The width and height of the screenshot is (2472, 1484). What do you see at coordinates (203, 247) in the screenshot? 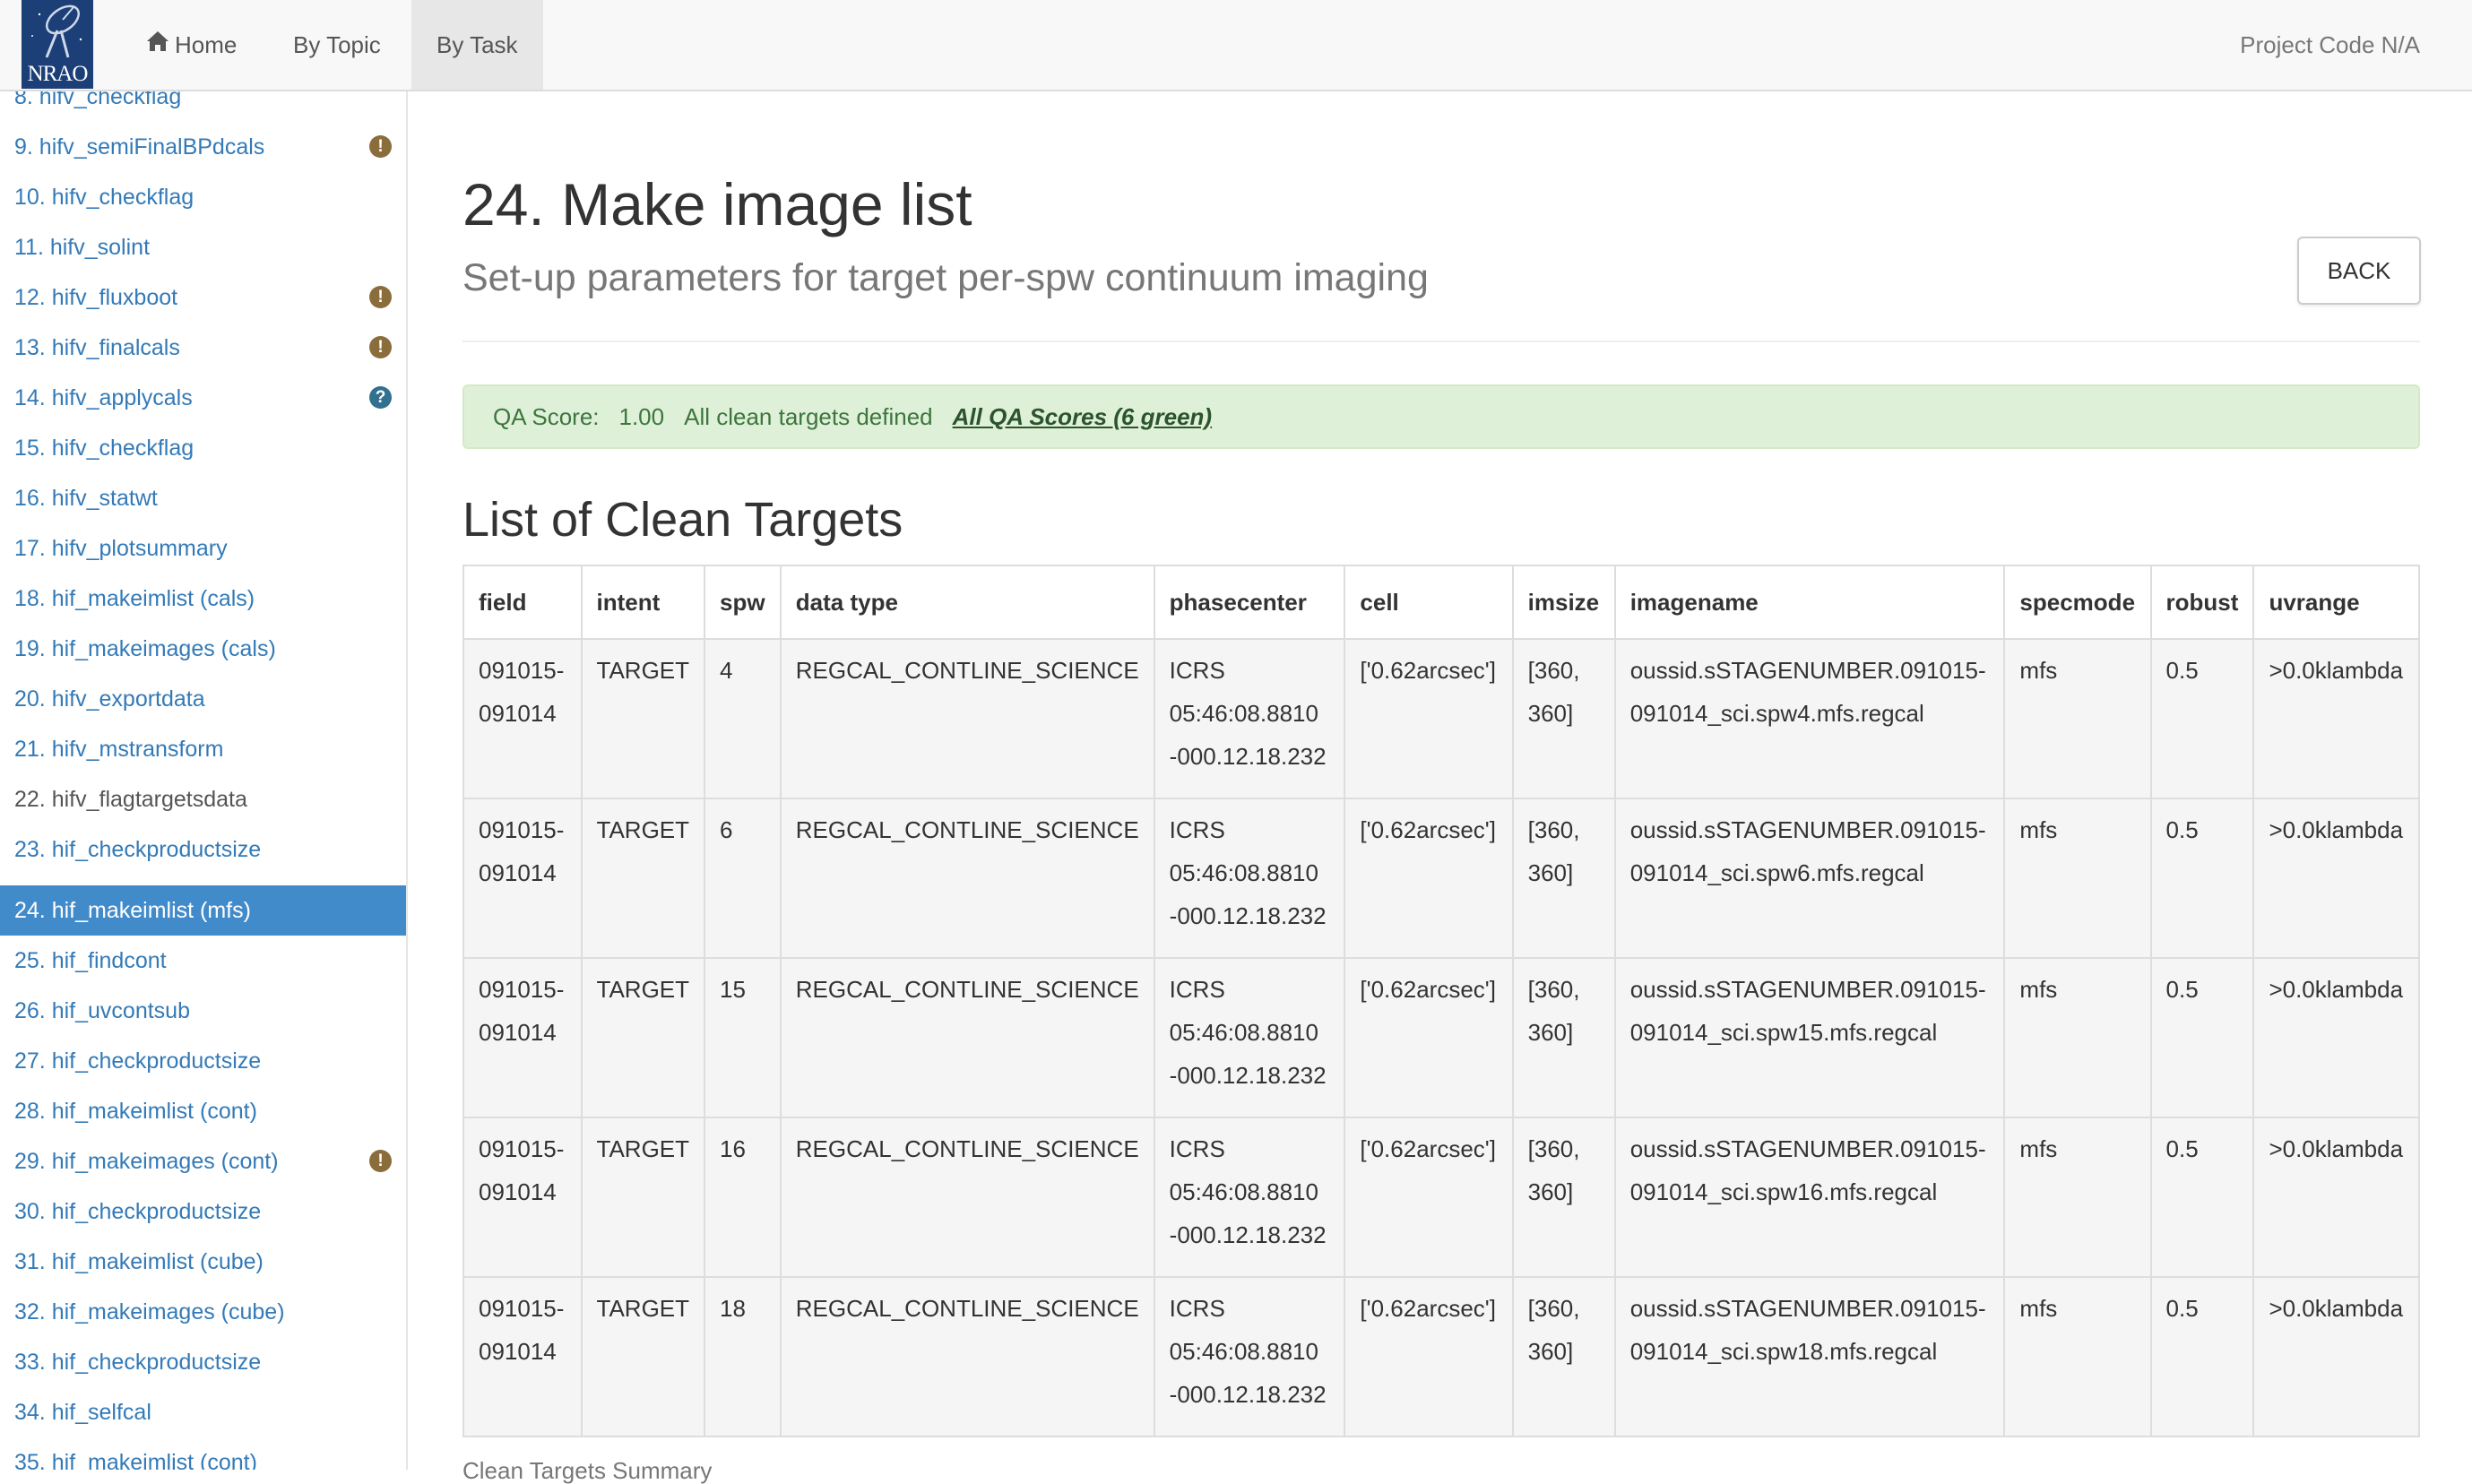
I see `sidebar-item-11: 11. hifv_solint` at bounding box center [203, 247].